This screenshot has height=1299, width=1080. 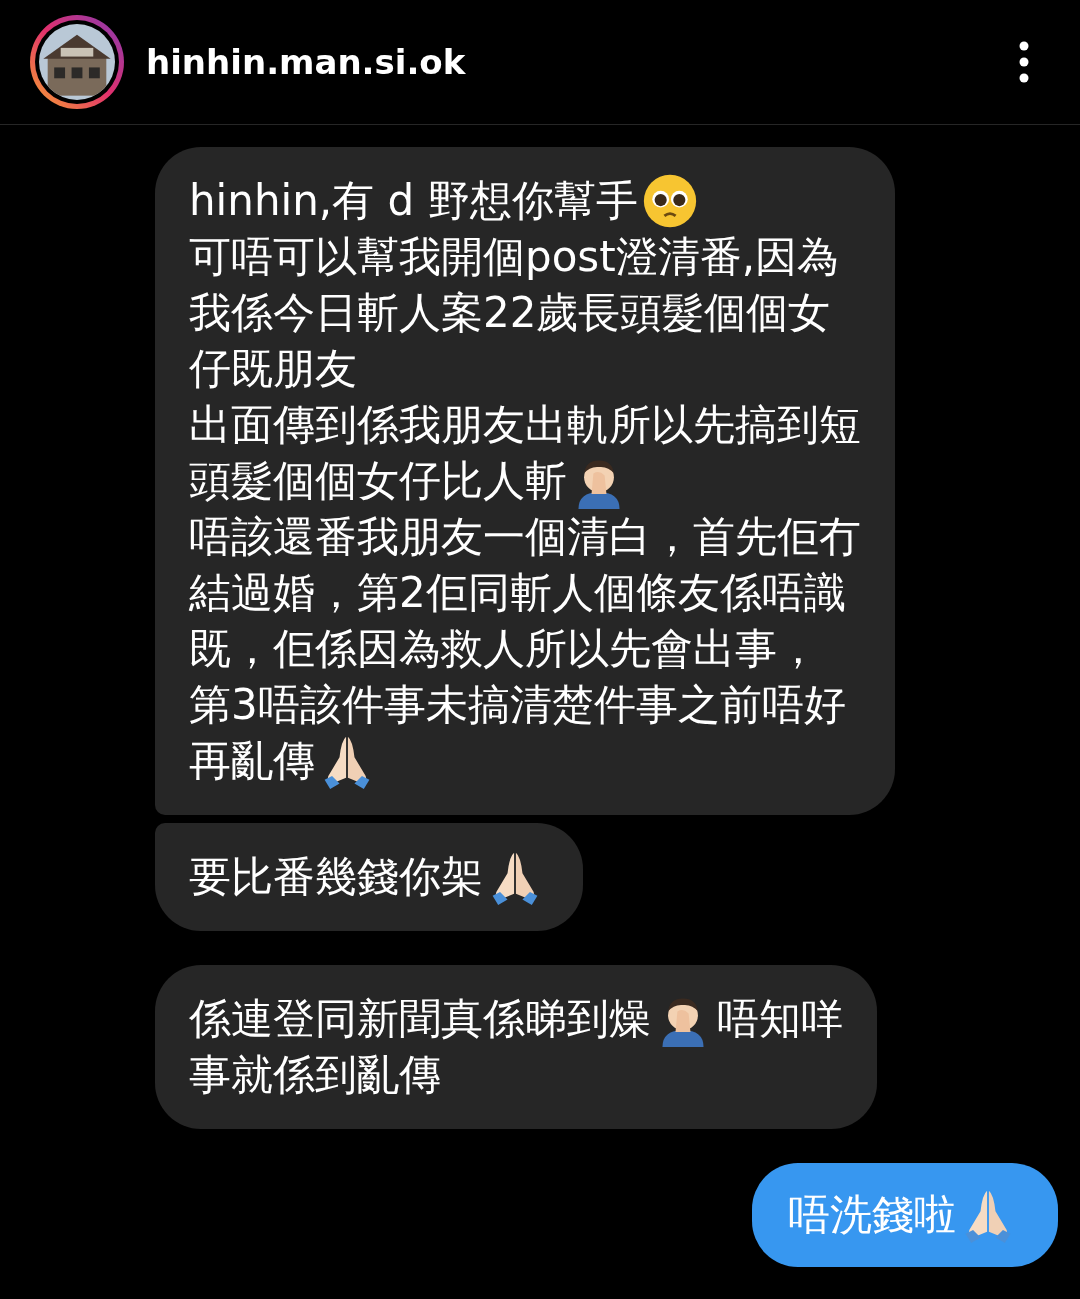 I want to click on message-text: hinhin,有 d 野想你幫手, so click(x=413, y=201).